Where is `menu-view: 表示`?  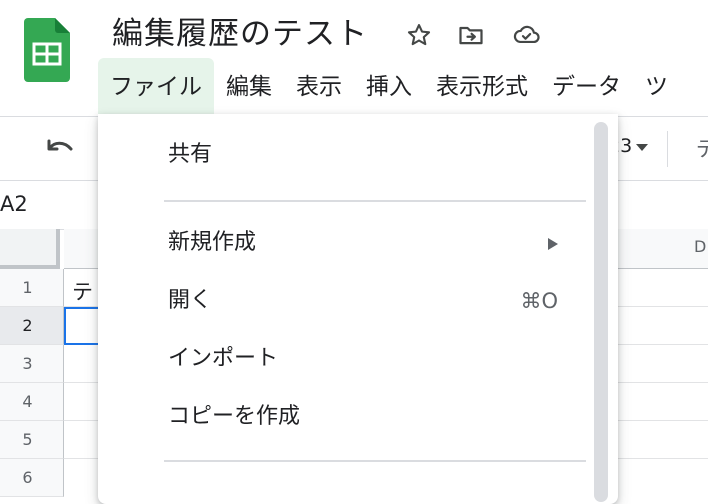
menu-view: 表示 is located at coordinates (319, 87).